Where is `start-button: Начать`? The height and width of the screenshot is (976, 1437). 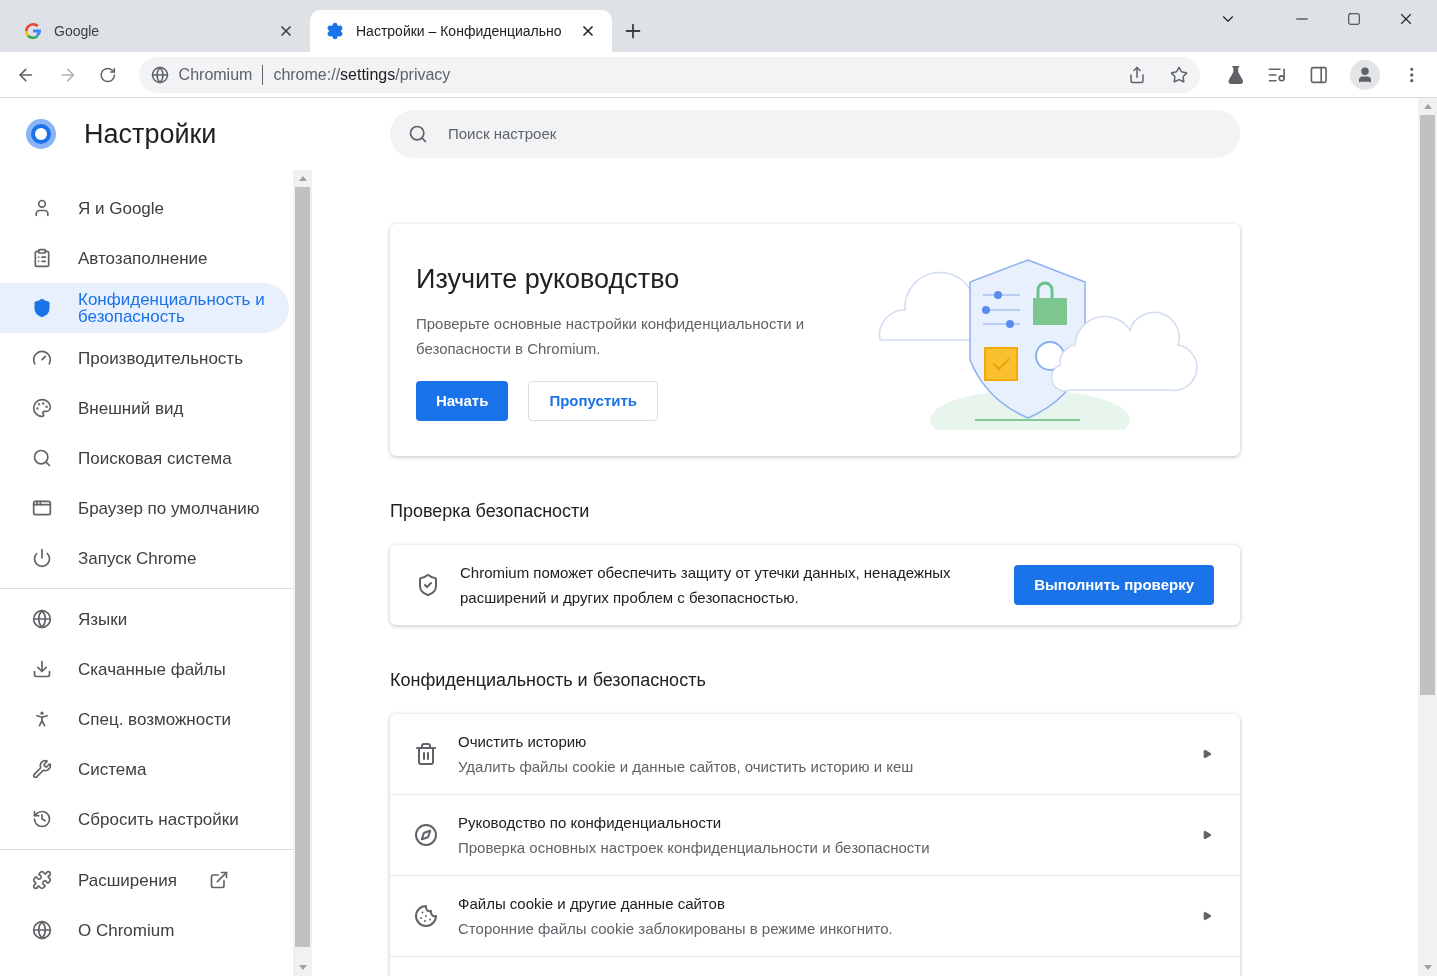
start-button: Начать is located at coordinates (462, 401).